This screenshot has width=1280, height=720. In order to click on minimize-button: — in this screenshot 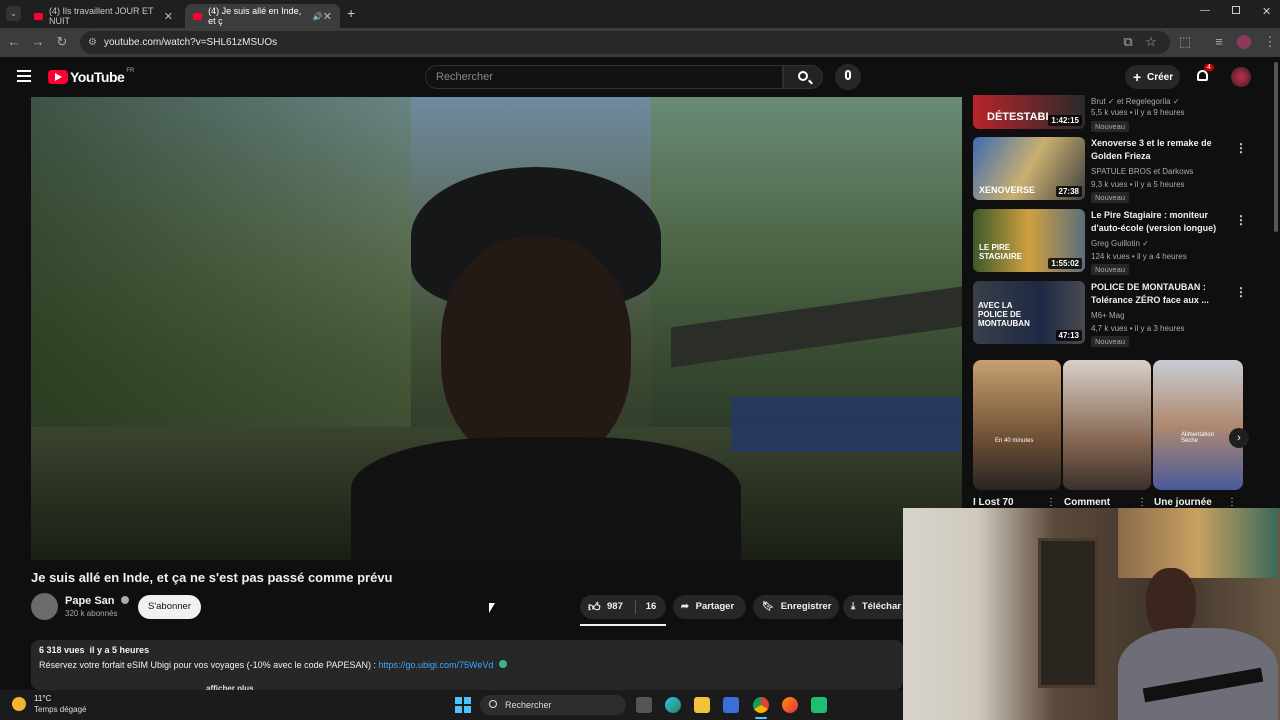, I will do `click(1205, 10)`.